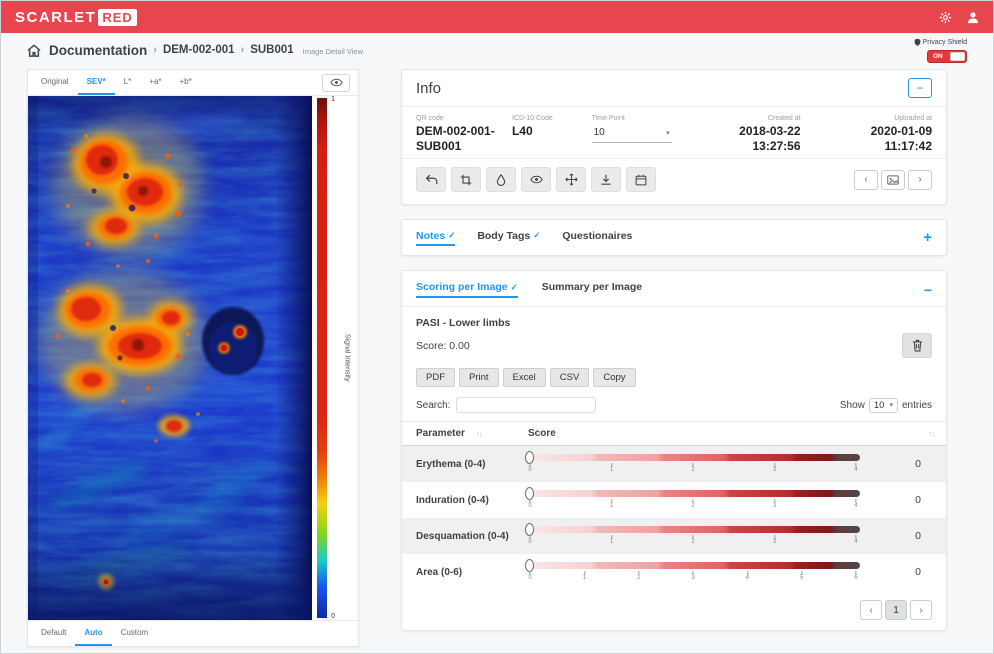 The height and width of the screenshot is (654, 994). I want to click on add-note-button: +, so click(927, 237).